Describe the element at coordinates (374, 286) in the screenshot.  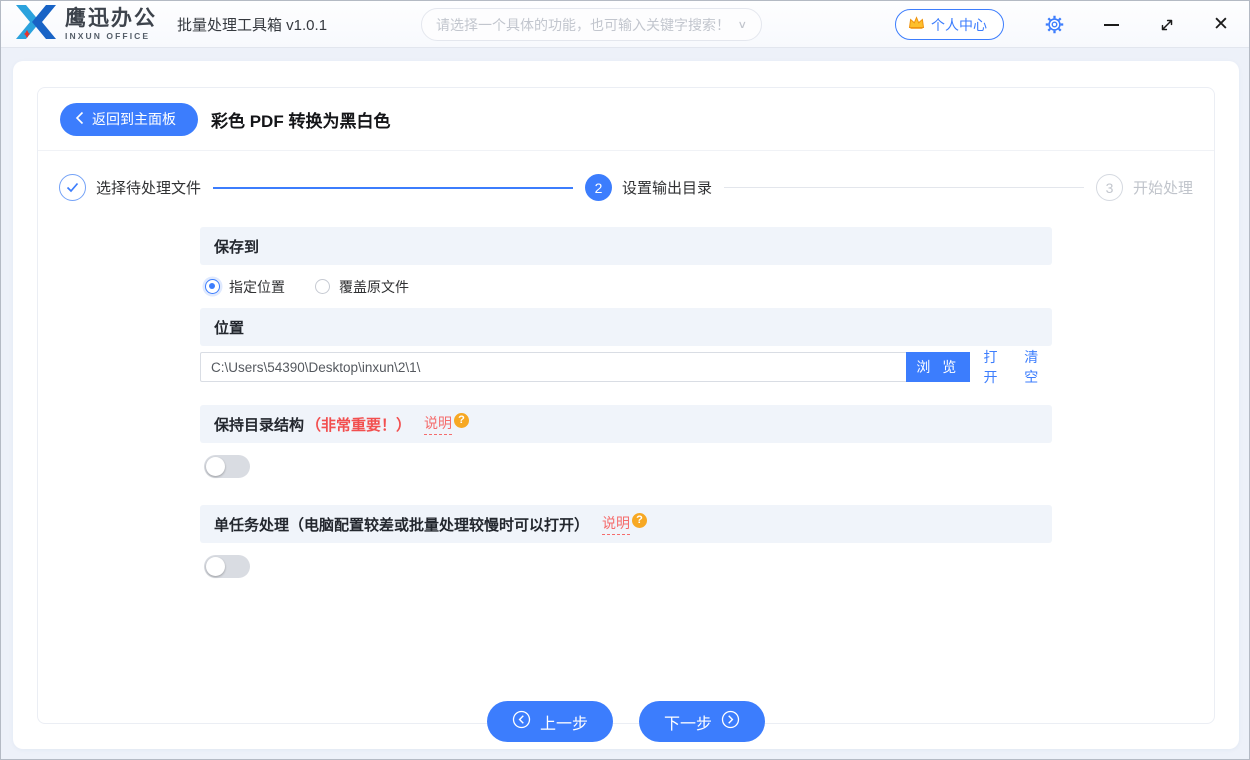
I see `radio-overwrite-original-label: 覆盖原文件` at that location.